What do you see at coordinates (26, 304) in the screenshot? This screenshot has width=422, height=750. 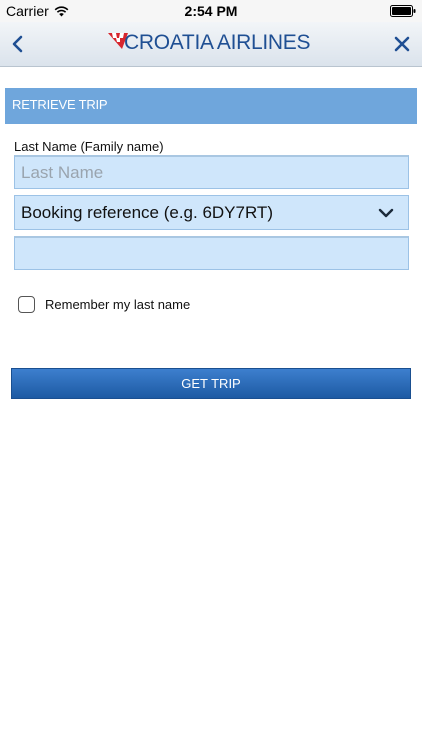 I see `remember-checkbox` at bounding box center [26, 304].